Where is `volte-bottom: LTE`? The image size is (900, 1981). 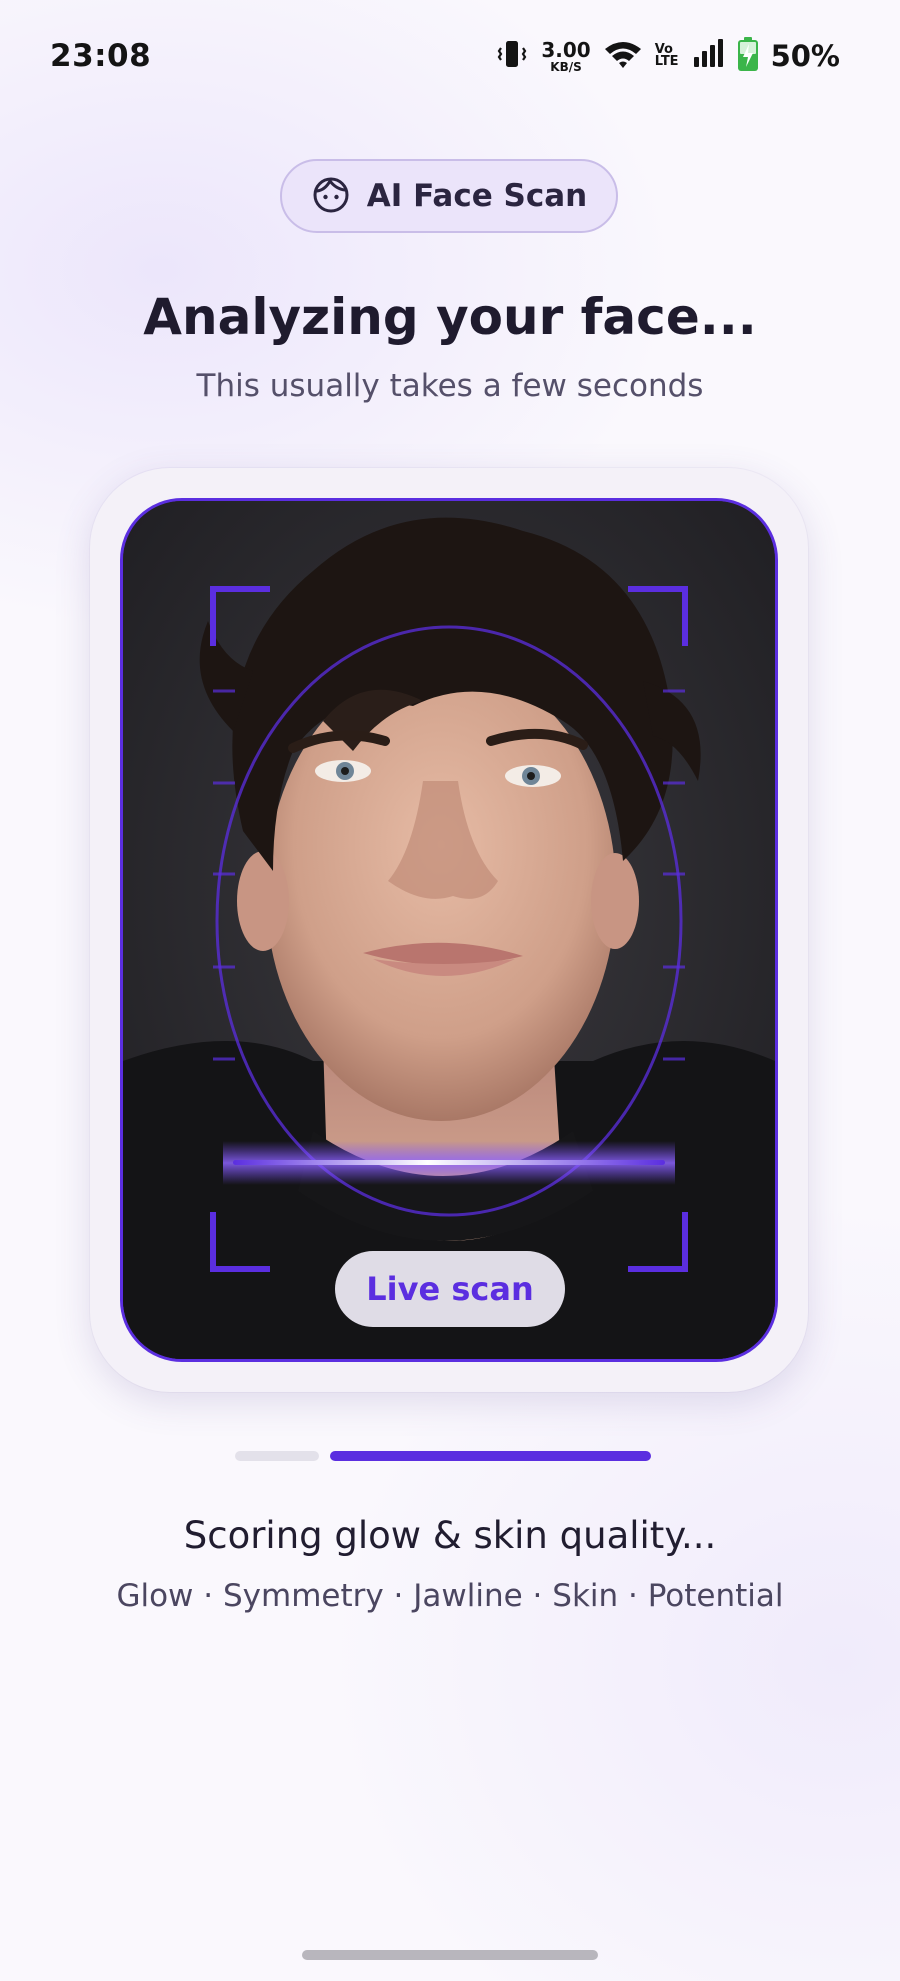 volte-bottom: LTE is located at coordinates (666, 61).